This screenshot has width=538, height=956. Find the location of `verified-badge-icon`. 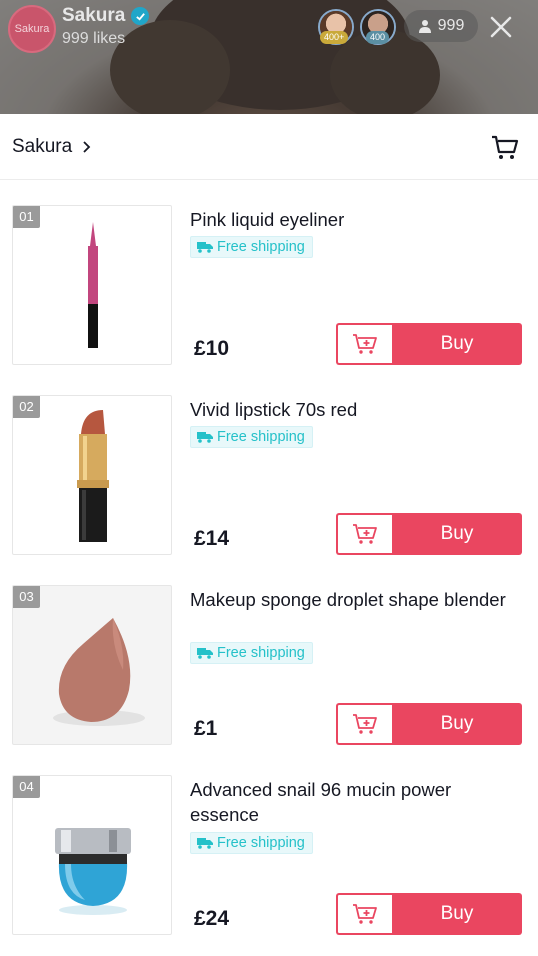

verified-badge-icon is located at coordinates (140, 16).